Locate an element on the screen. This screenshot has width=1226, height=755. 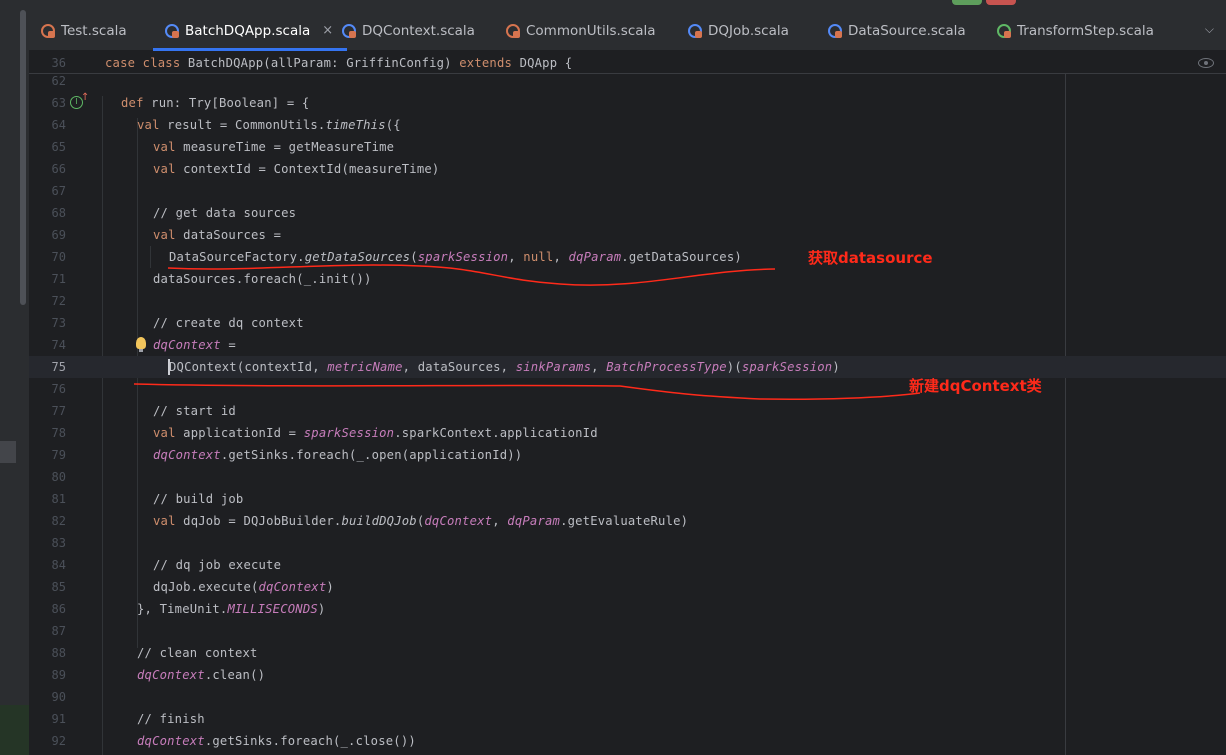
code-text: def run: Try[Boolean] = { is located at coordinates (215, 103).